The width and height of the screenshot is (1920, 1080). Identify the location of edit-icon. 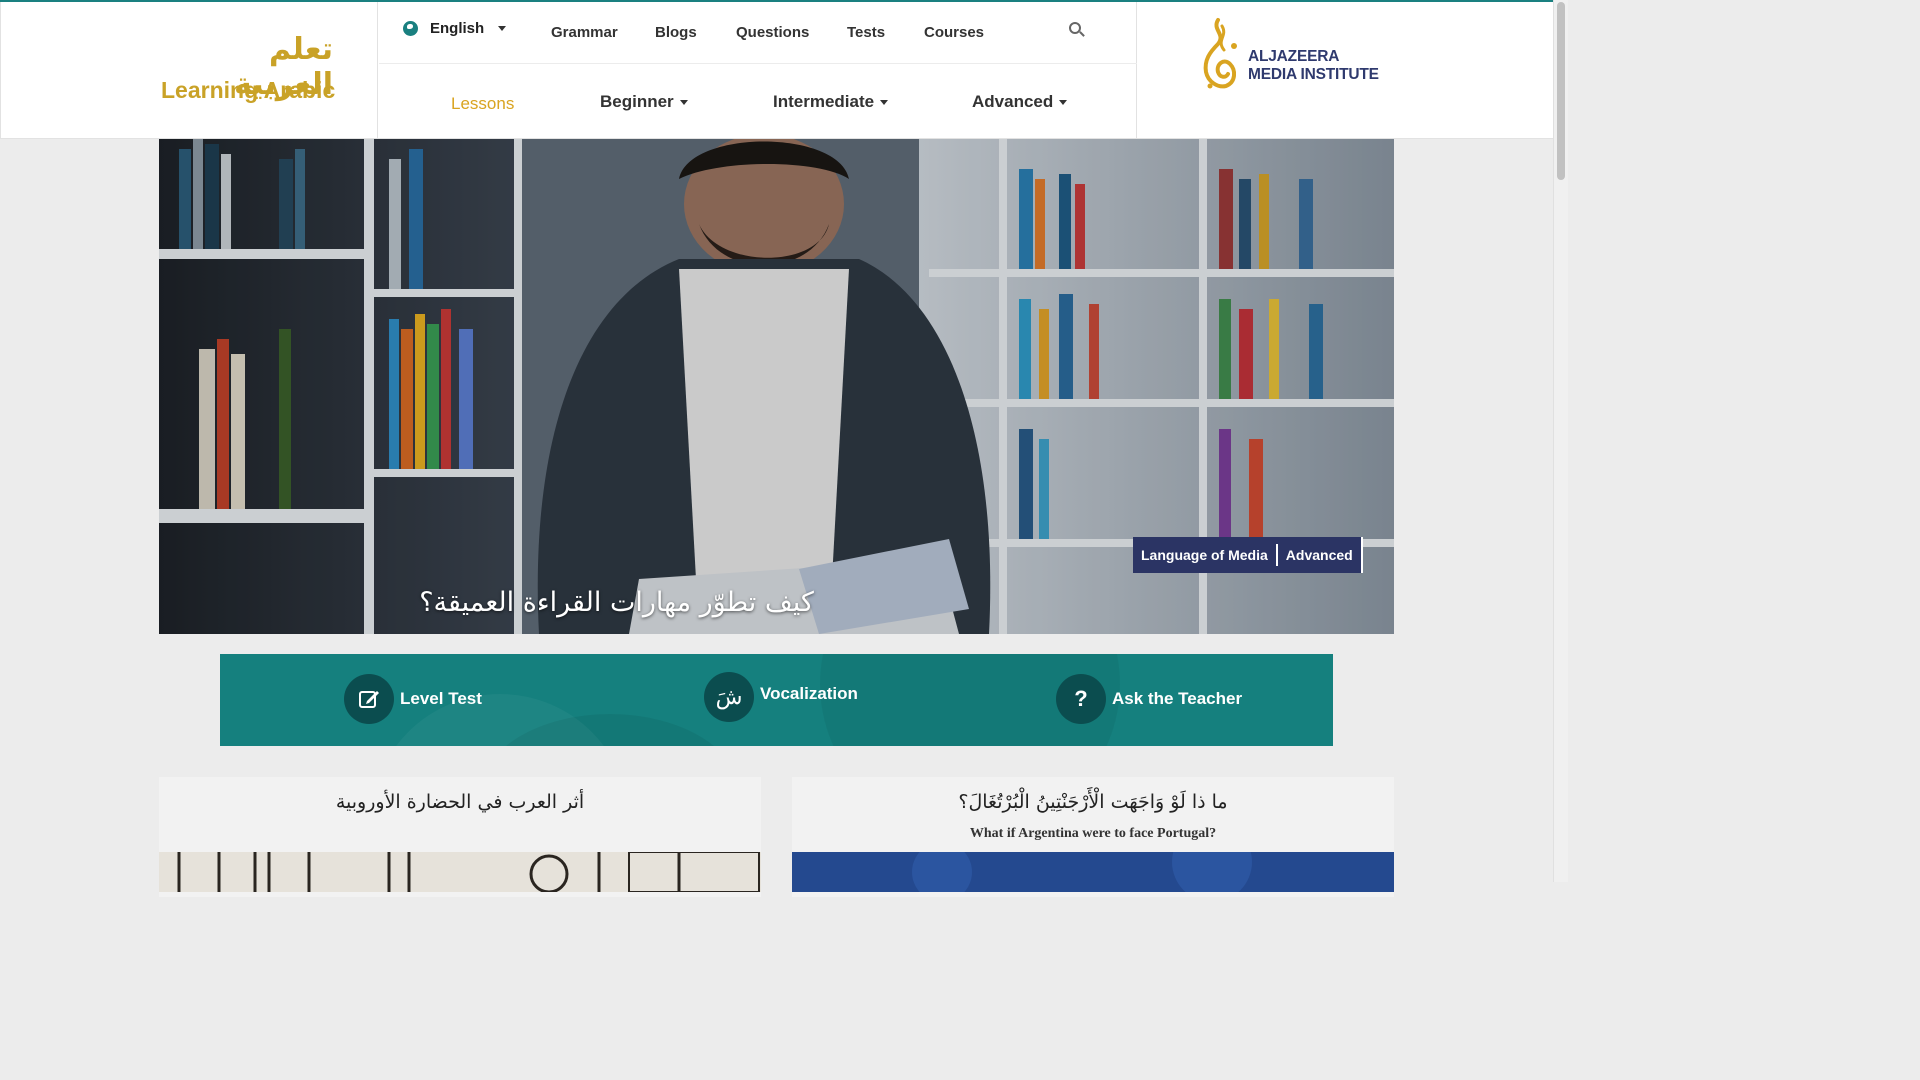
(369, 699).